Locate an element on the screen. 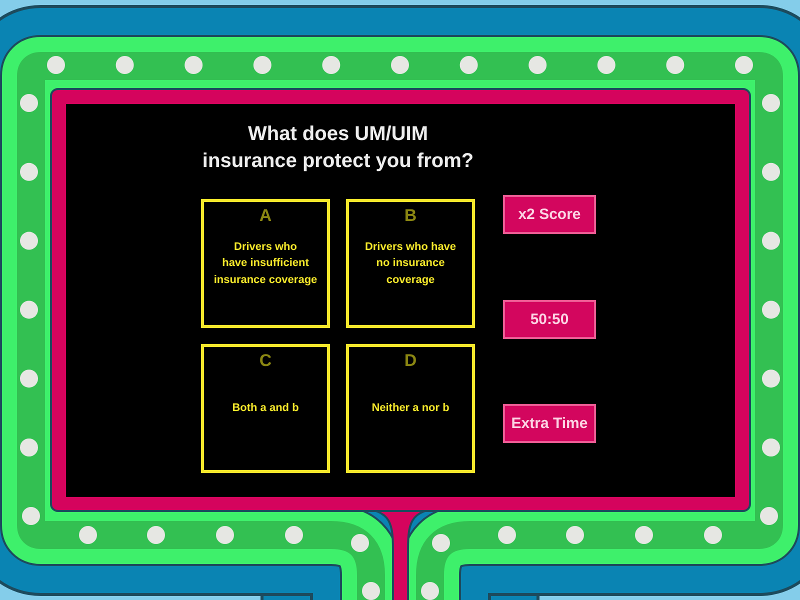 The image size is (800, 600). option-letter: B is located at coordinates (410, 216).